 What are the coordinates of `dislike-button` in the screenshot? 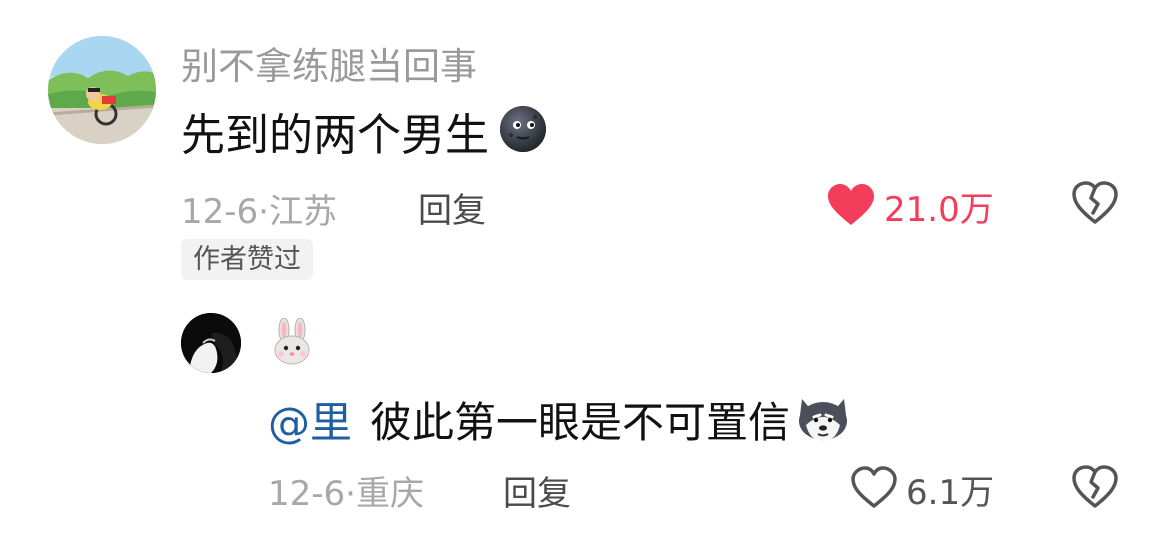 It's located at (1095, 205).